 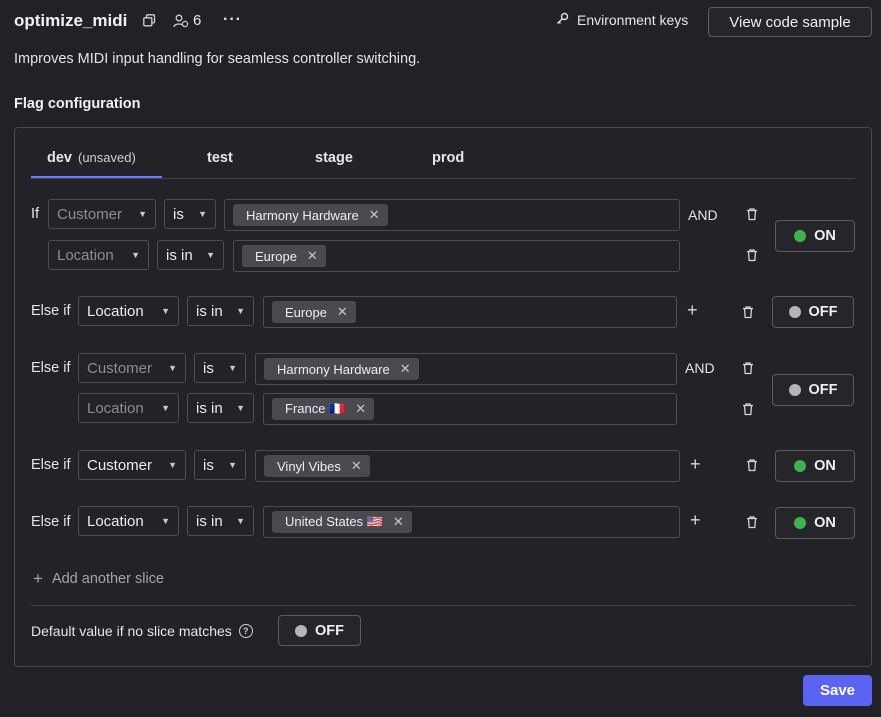 What do you see at coordinates (245, 631) in the screenshot?
I see `help-icon: ?` at bounding box center [245, 631].